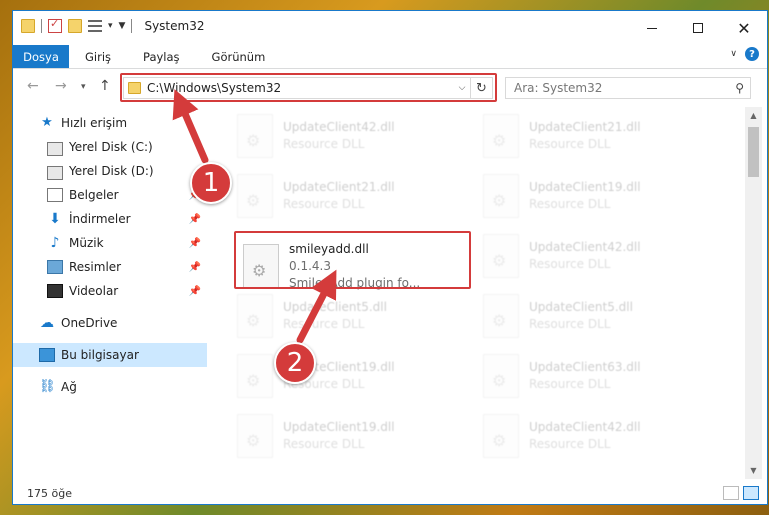 The height and width of the screenshot is (515, 769). Describe the element at coordinates (390, 28) in the screenshot. I see `title-bar: ▾ ▼ System32 ✕` at that location.